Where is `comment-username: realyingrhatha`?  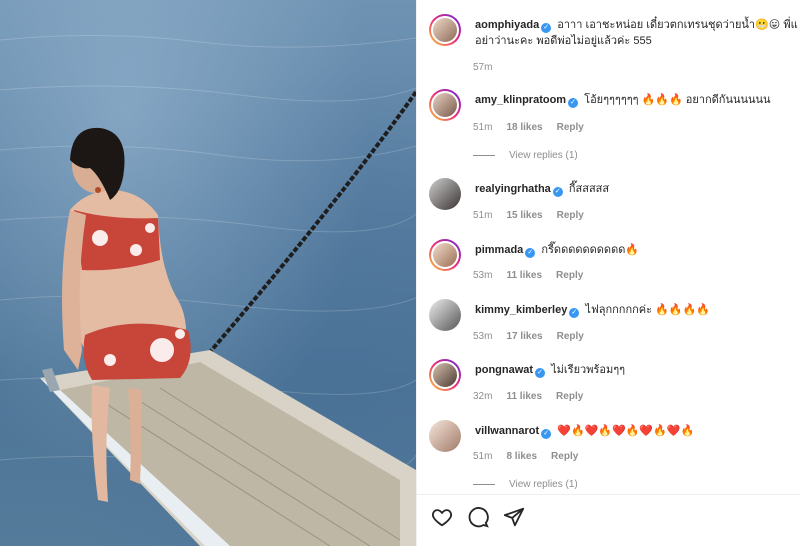
comment-username: realyingrhatha is located at coordinates (513, 189).